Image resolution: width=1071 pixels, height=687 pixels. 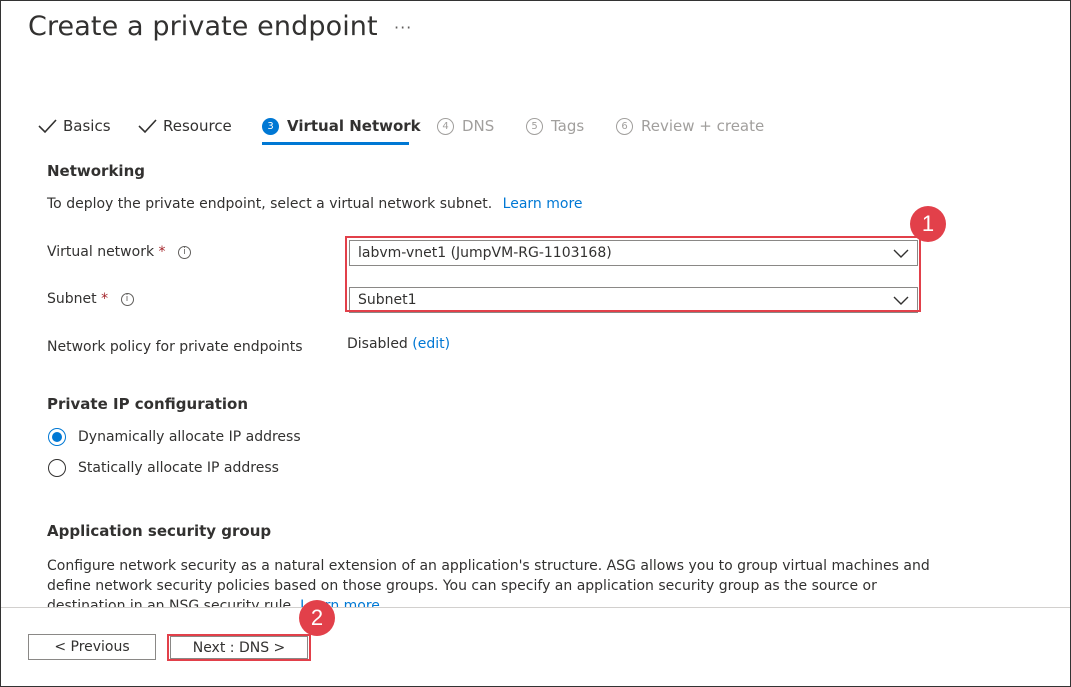 I want to click on tab-label: Virtual Network, so click(x=354, y=126).